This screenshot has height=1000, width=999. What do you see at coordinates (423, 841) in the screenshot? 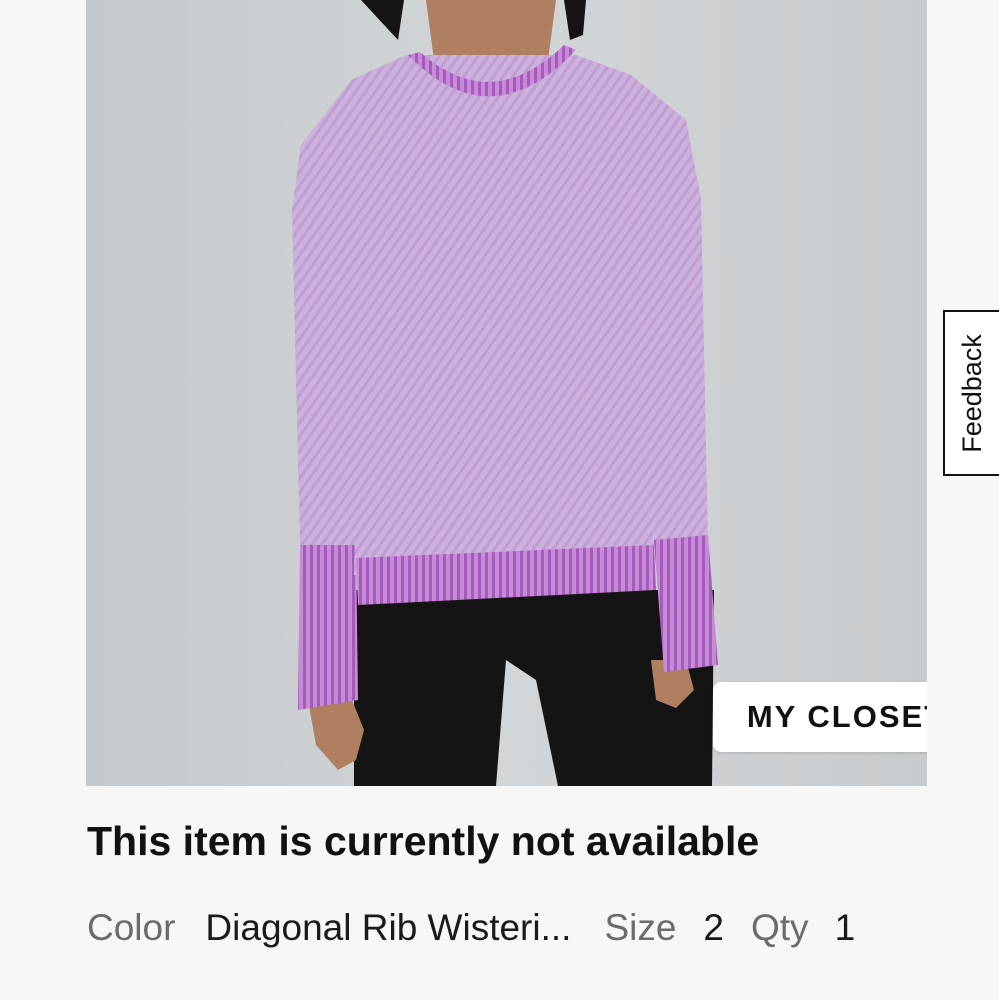
I see `availability-status: This item is currently not available` at bounding box center [423, 841].